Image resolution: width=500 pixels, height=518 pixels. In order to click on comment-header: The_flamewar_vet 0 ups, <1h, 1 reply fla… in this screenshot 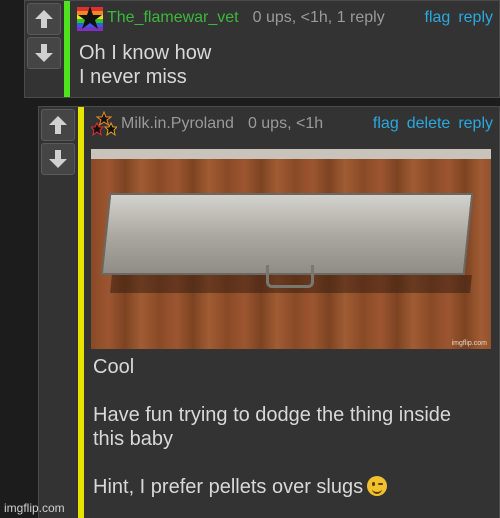, I will do `click(285, 18)`.